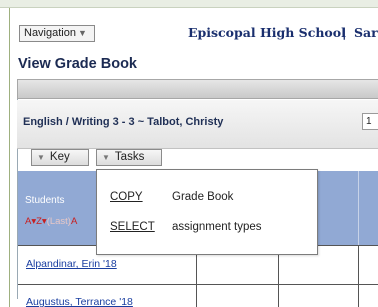 The height and width of the screenshot is (307, 378). Describe the element at coordinates (59, 221) in the screenshot. I see `sort-last-link: (Last)` at that location.